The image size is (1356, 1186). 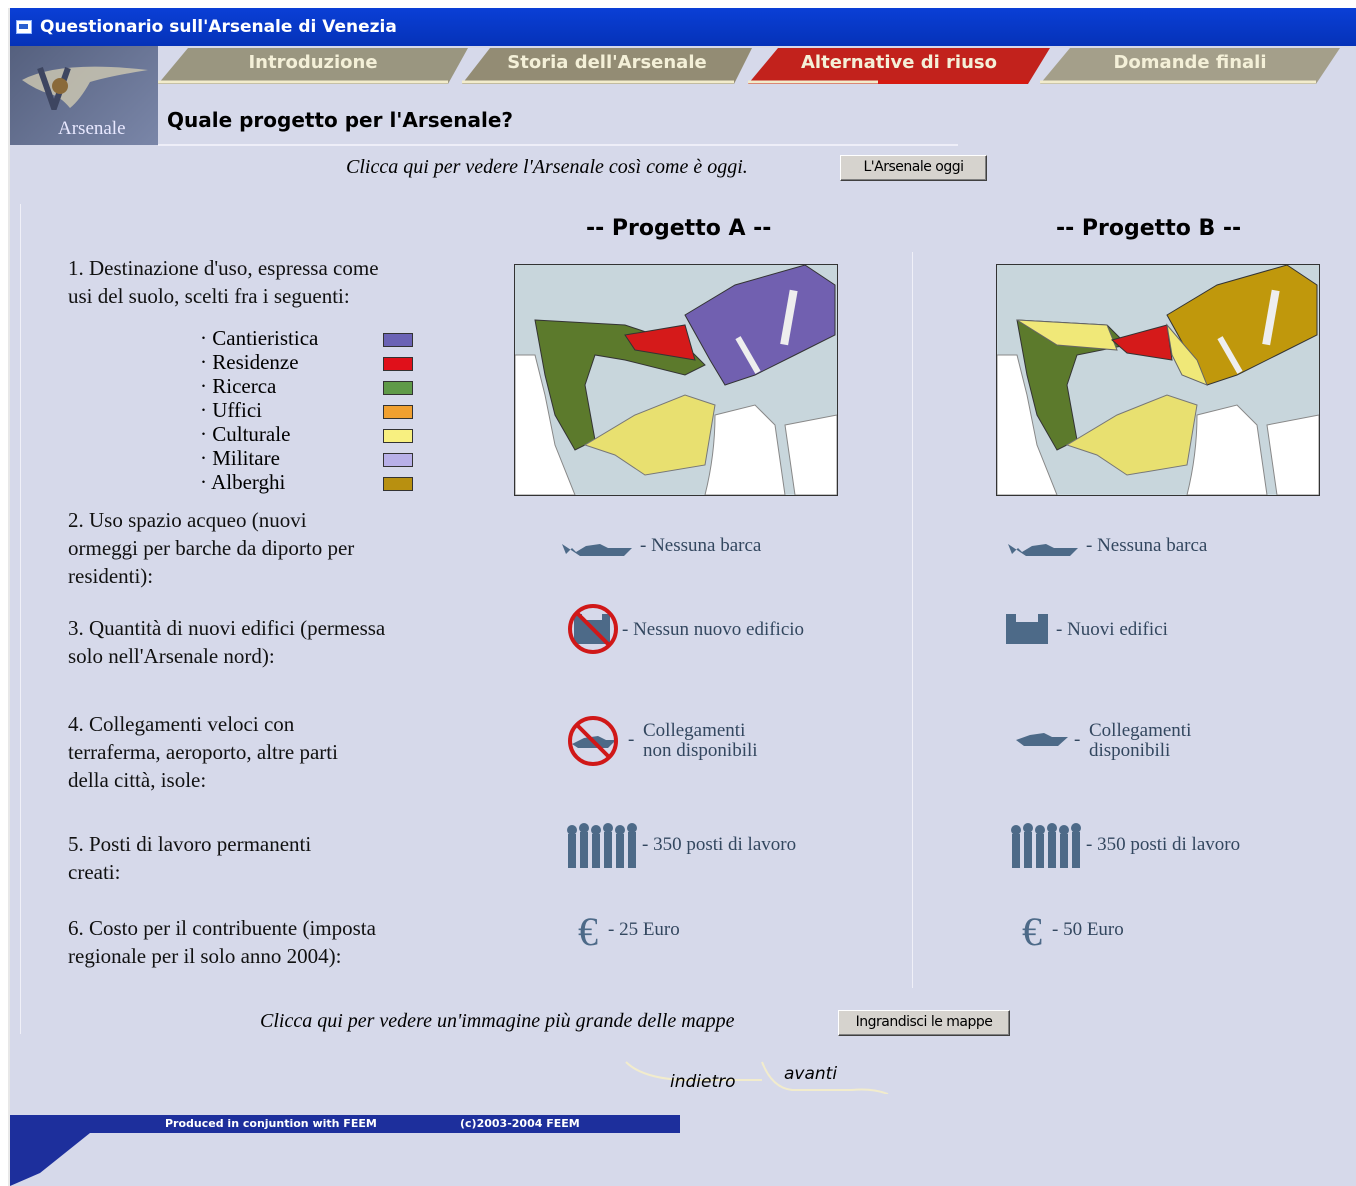 What do you see at coordinates (593, 741) in the screenshot?
I see `no-fast-link-icon` at bounding box center [593, 741].